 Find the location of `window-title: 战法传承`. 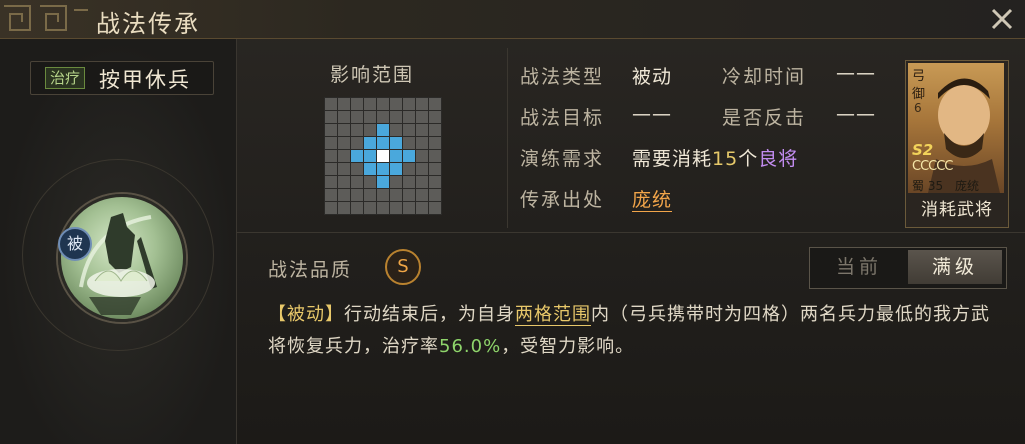

window-title: 战法传承 is located at coordinates (148, 24).